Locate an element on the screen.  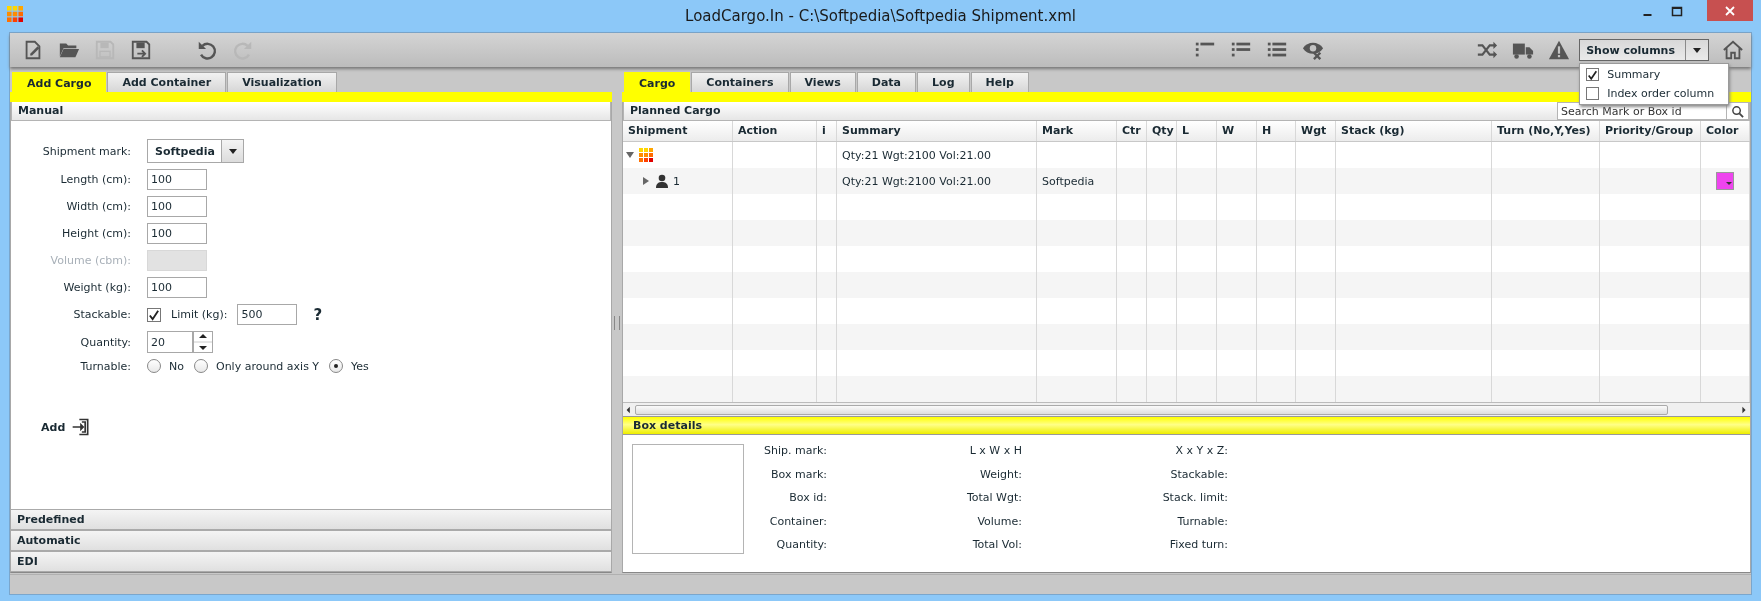
column-header: Qty is located at coordinates (1162, 131).